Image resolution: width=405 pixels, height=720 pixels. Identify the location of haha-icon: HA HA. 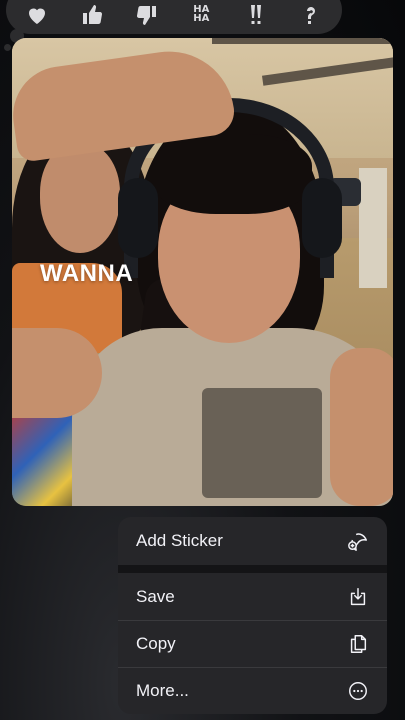
(201, 14).